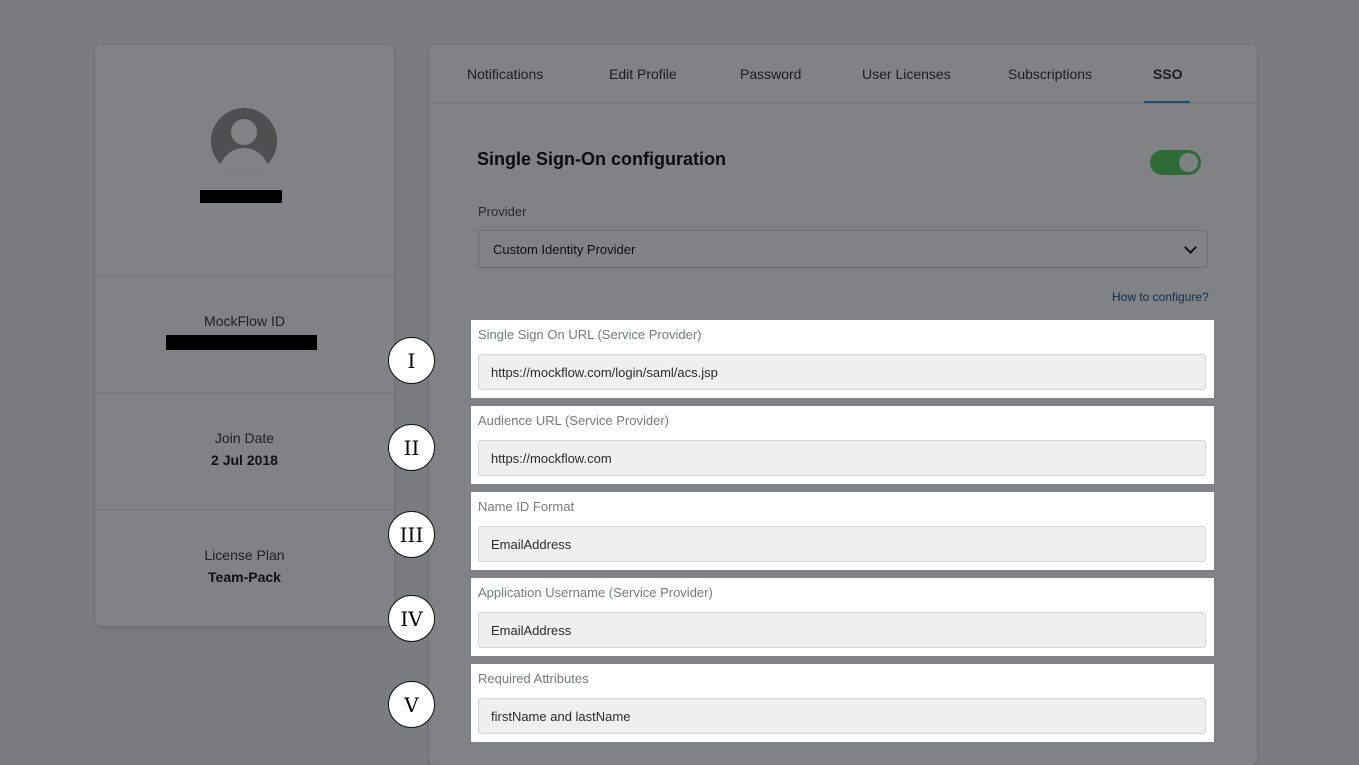 The width and height of the screenshot is (1359, 765). I want to click on redacted-username, so click(241, 196).